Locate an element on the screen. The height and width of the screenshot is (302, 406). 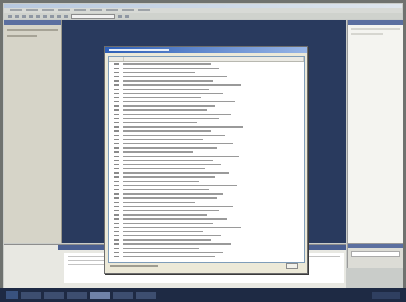
find-icon is located at coordinates (120, 16).